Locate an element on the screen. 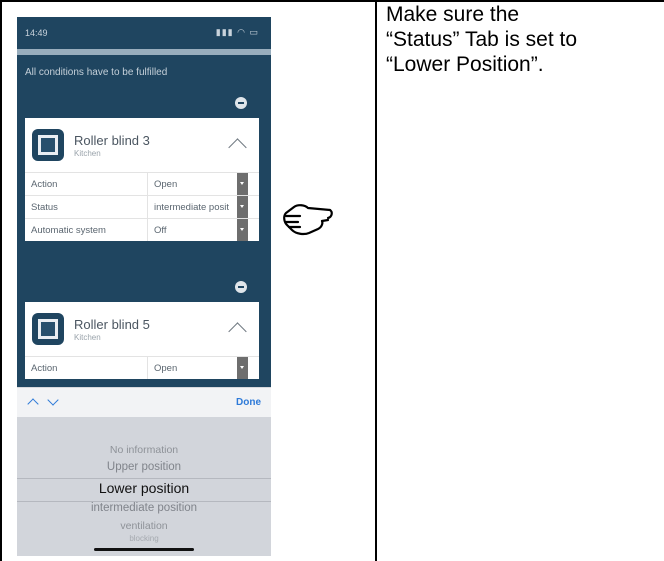  conditions-text: All conditions have to be fulfilled is located at coordinates (96, 72).